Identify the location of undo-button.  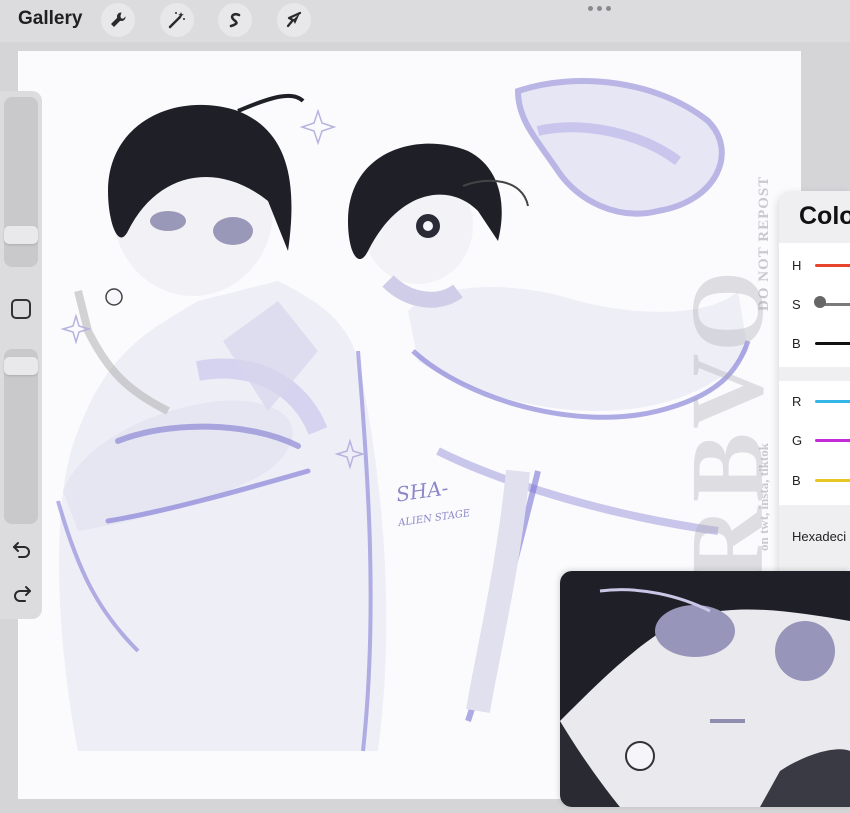
(22, 549).